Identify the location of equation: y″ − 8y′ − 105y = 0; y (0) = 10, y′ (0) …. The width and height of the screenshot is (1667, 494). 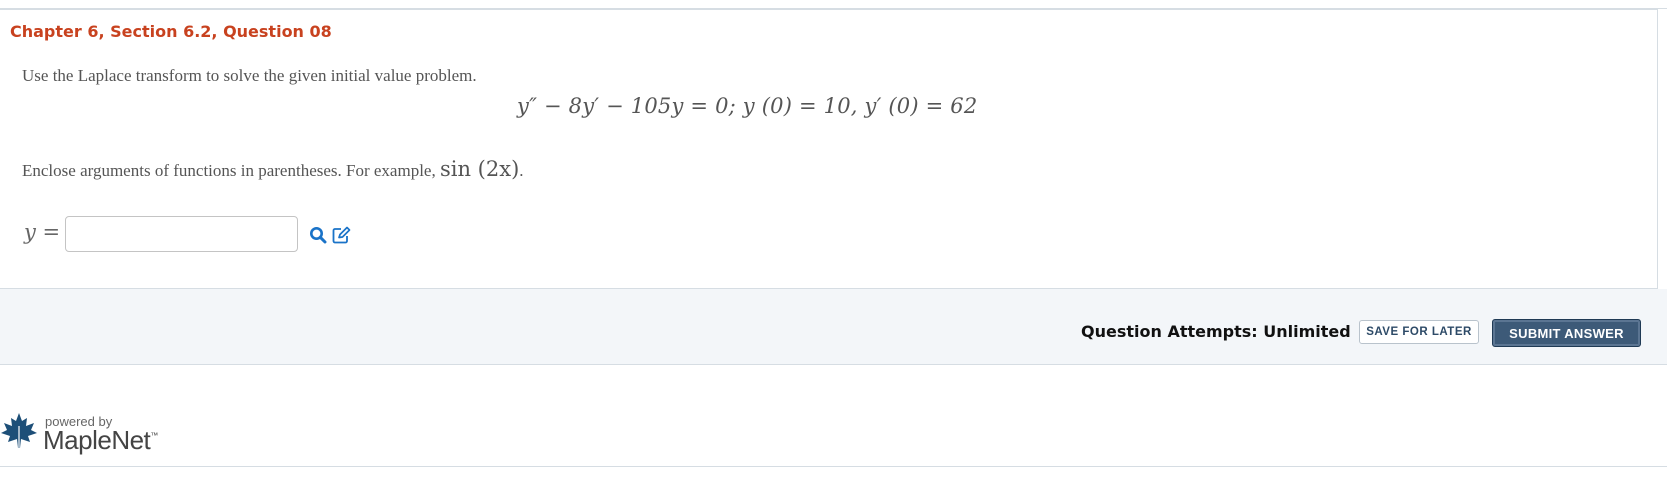
(747, 106).